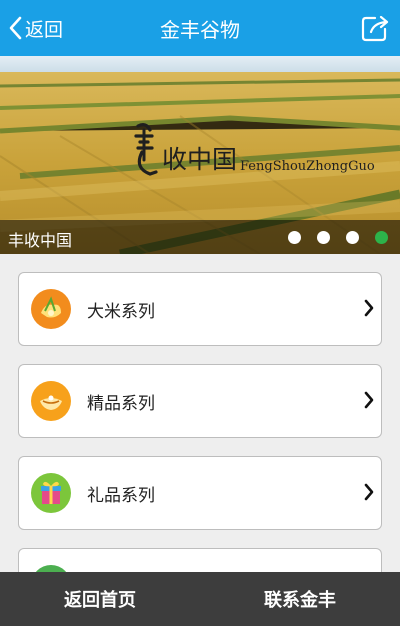  Describe the element at coordinates (100, 599) in the screenshot. I see `home-button: 返回首页` at that location.